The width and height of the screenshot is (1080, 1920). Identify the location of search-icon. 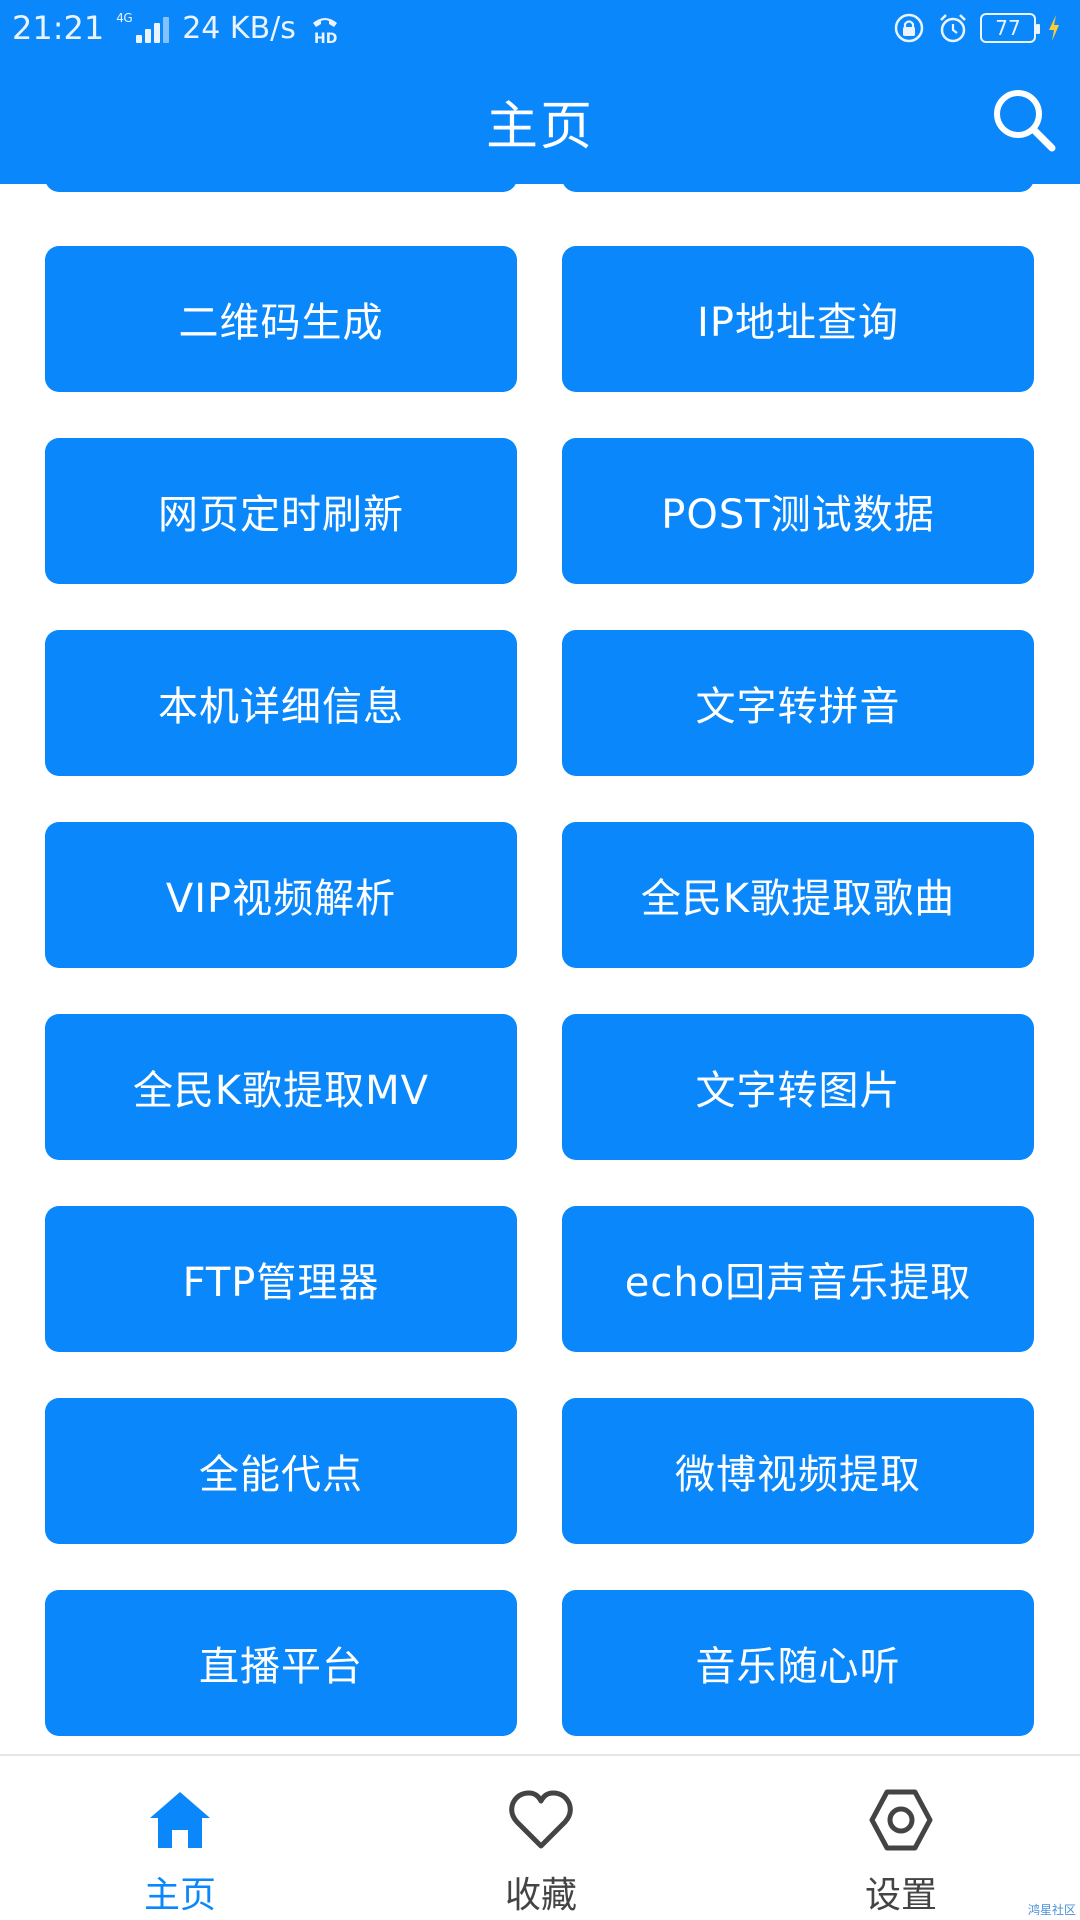
(1024, 120).